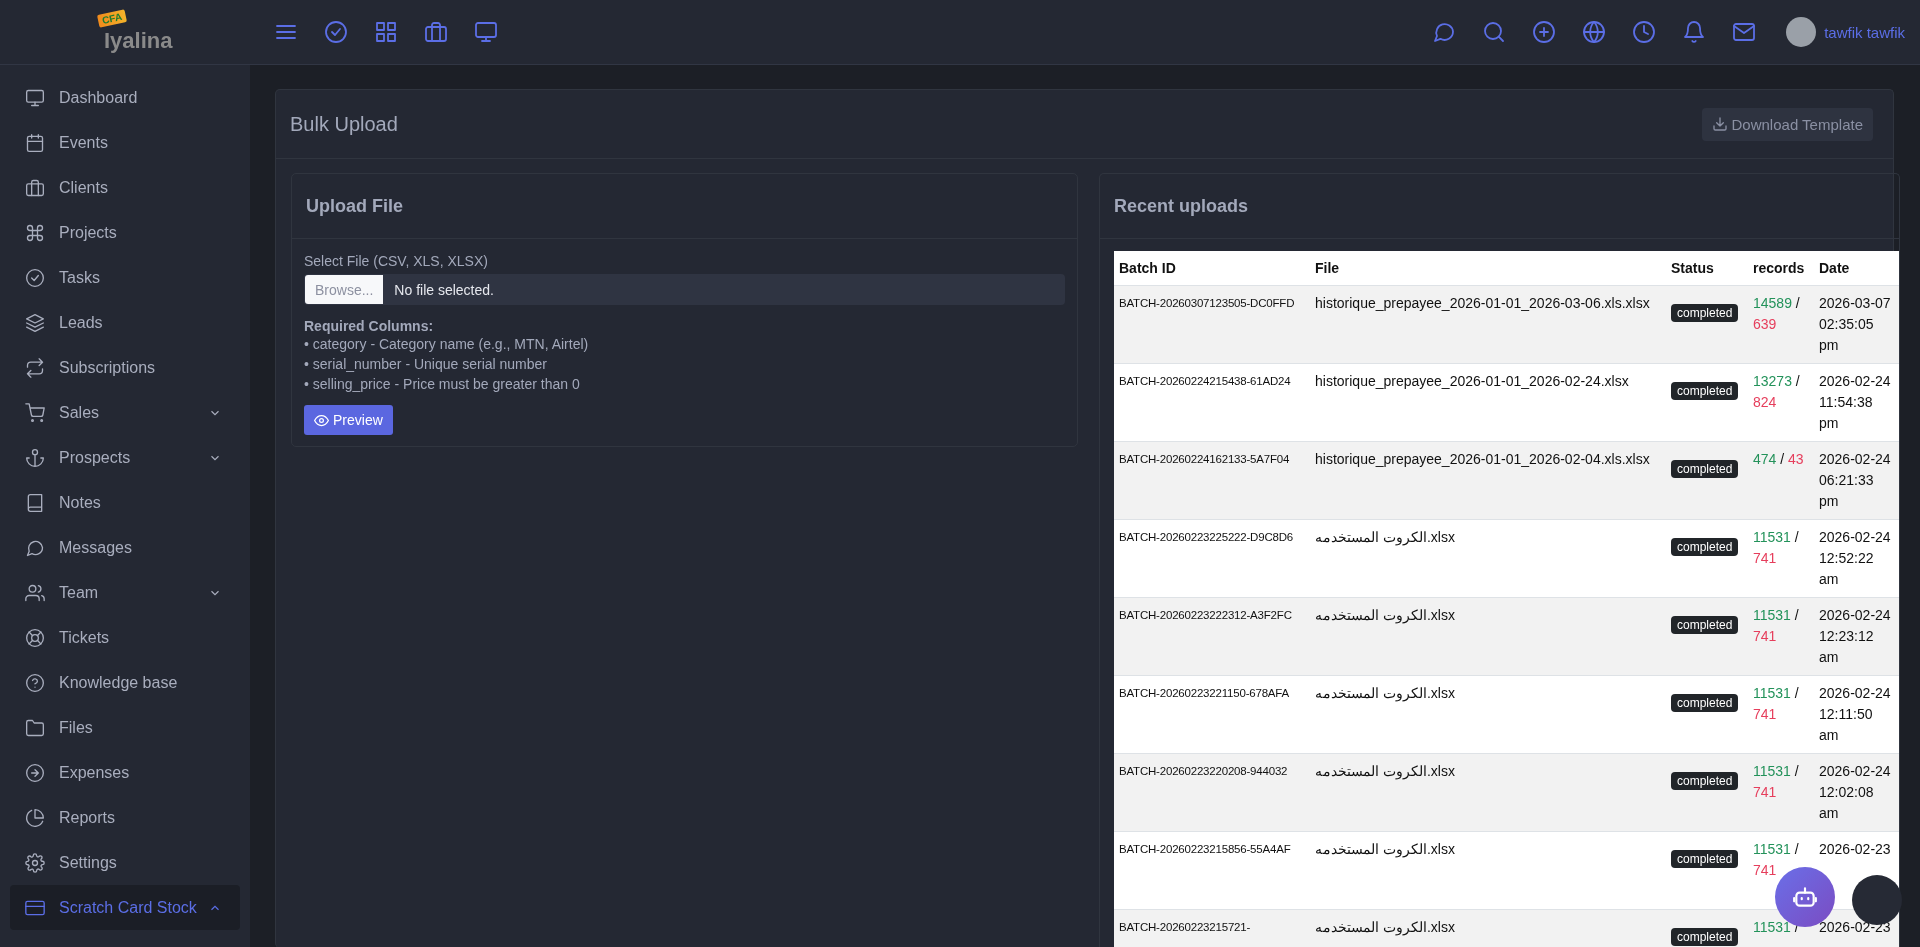 Image resolution: width=1920 pixels, height=947 pixels. Describe the element at coordinates (443, 290) in the screenshot. I see `file-status: No file selected.` at that location.